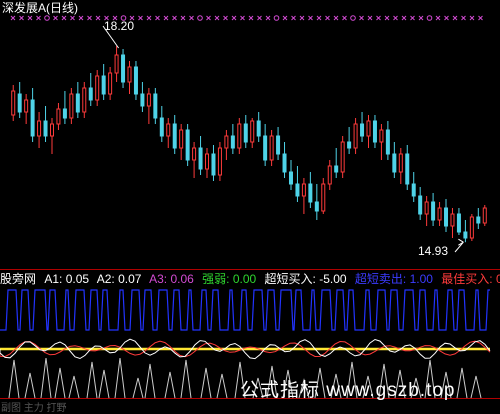  Describe the element at coordinates (433, 251) in the screenshot. I see `low-price-label: 14.93` at that location.